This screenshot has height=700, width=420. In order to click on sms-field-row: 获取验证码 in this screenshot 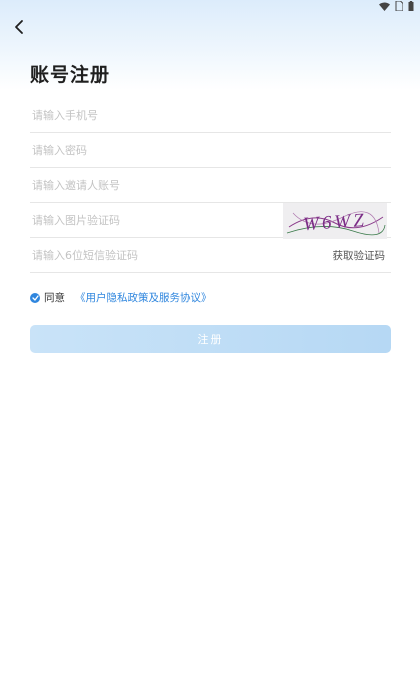, I will do `click(210, 255)`.